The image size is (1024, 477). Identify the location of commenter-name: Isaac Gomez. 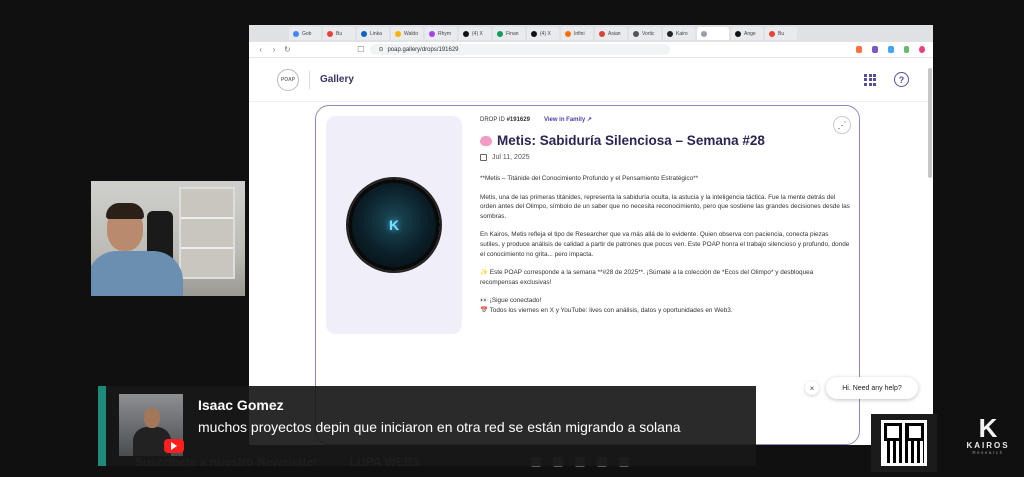
(241, 405).